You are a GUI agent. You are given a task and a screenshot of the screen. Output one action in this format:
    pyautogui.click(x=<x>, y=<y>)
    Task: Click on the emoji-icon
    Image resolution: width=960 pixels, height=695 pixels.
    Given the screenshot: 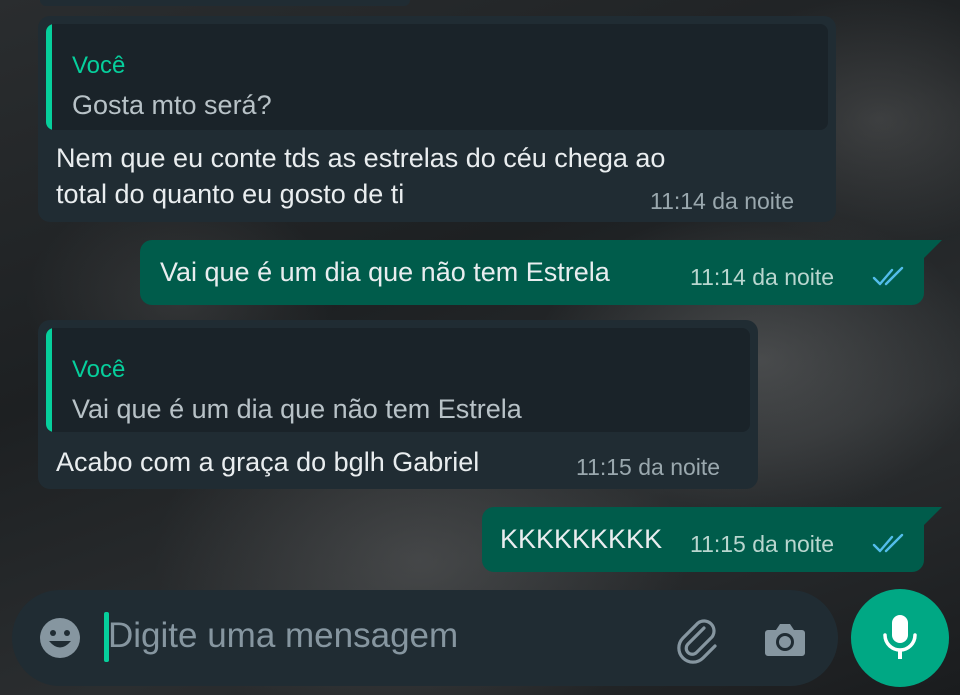 What is the action you would take?
    pyautogui.click(x=60, y=638)
    